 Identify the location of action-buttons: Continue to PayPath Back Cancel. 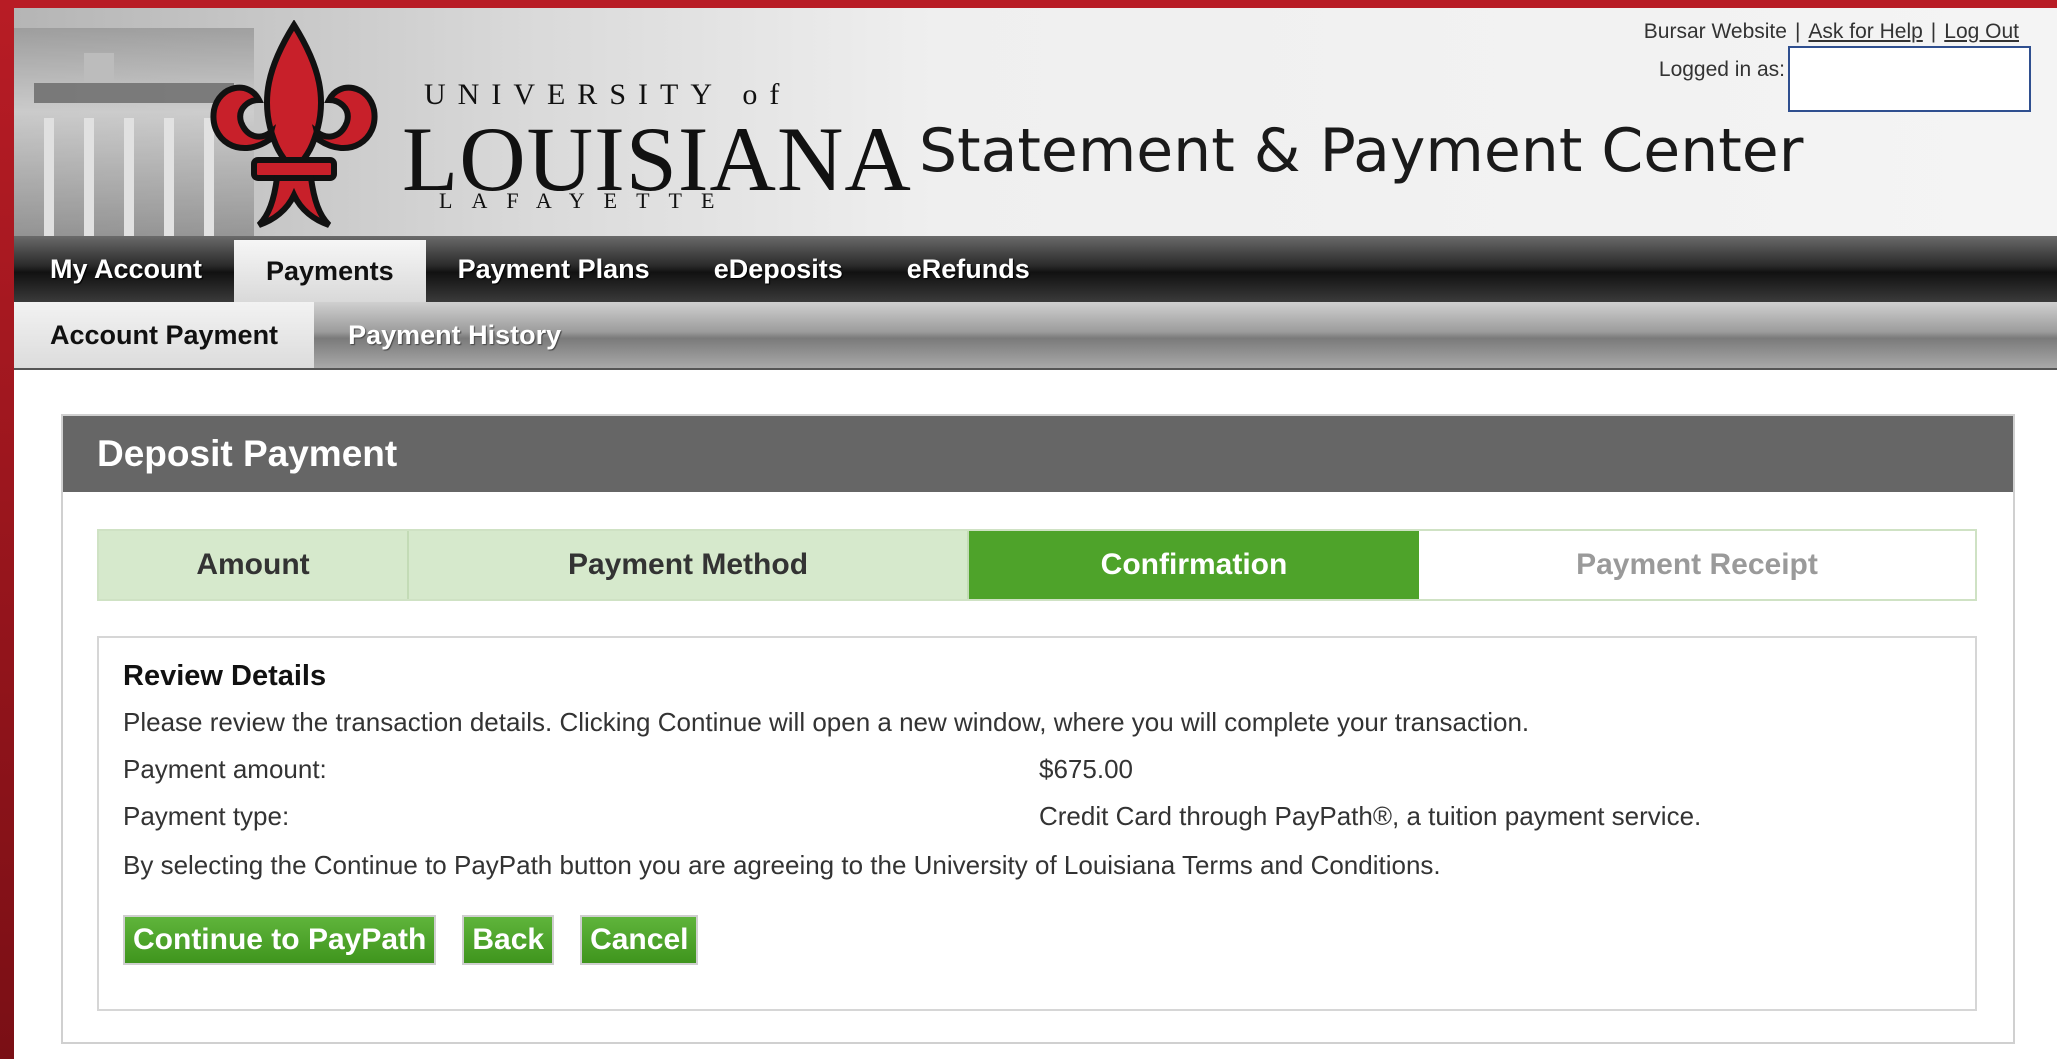
(1037, 940).